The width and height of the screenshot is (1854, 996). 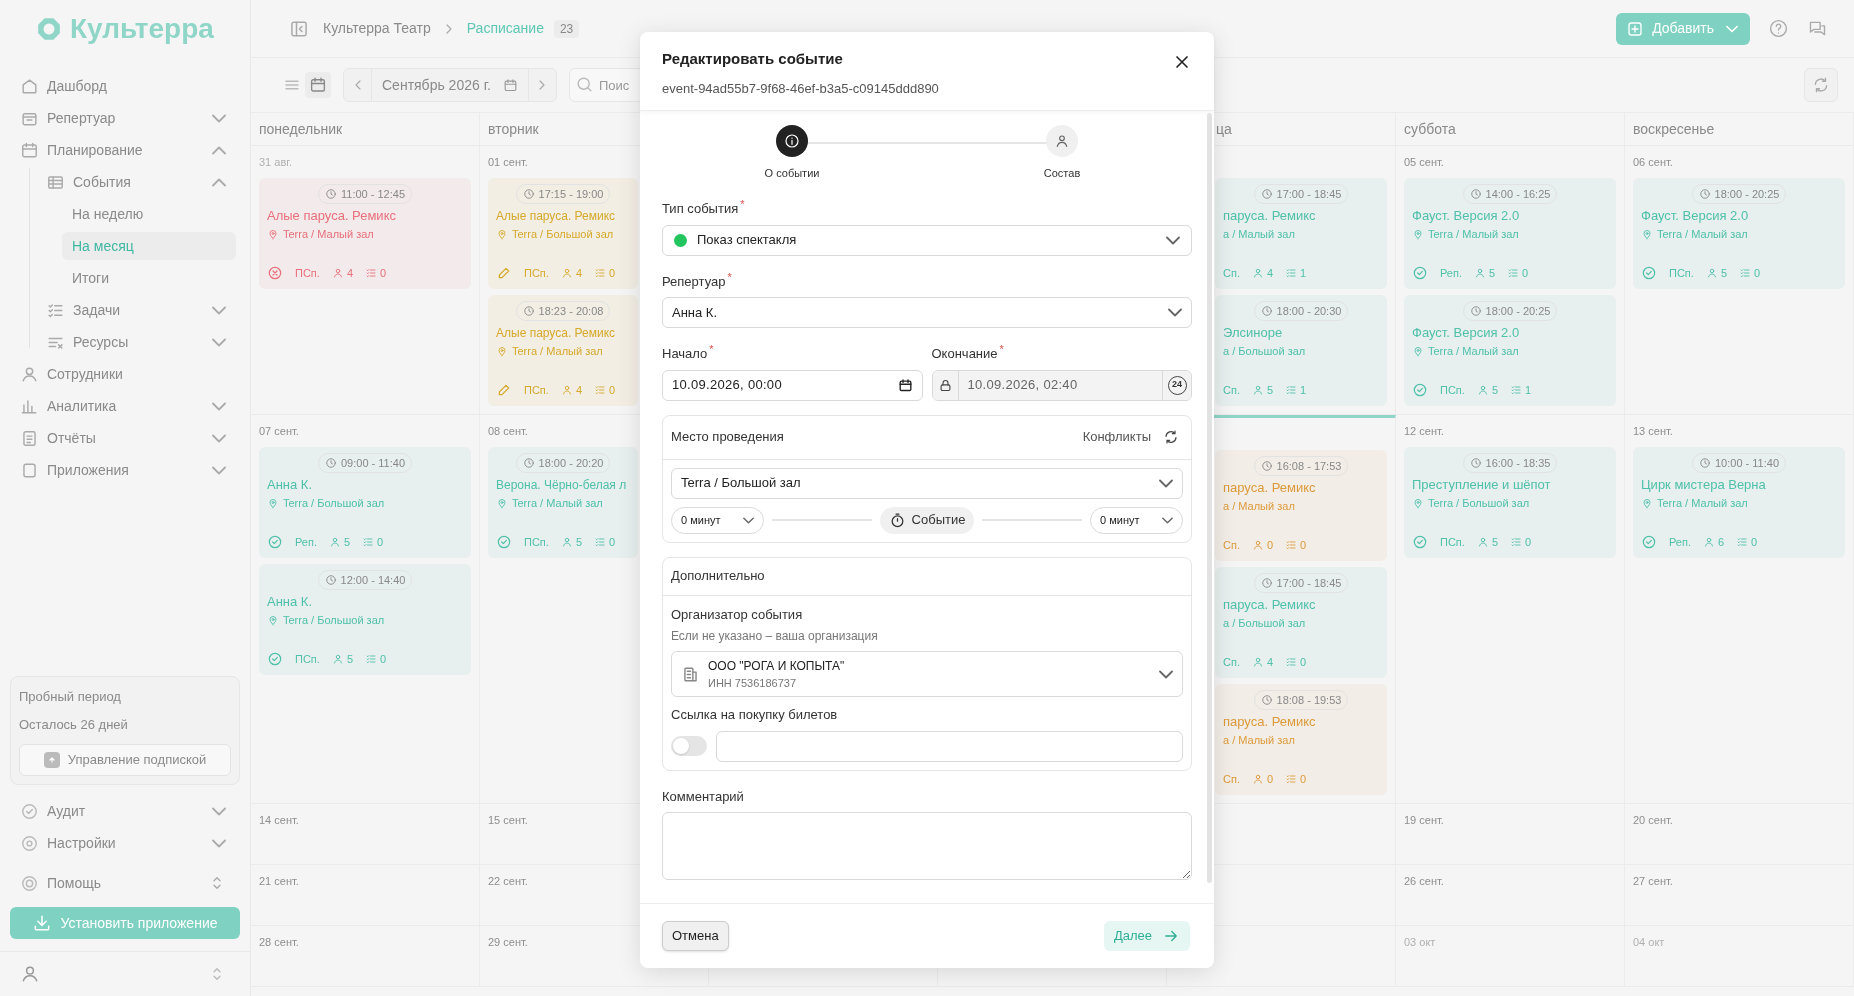 I want to click on event-card: 14:00 - 16:25 Фауст. Версия 2.0 Terra / Малый зал Реп. 5 0, so click(x=1510, y=233).